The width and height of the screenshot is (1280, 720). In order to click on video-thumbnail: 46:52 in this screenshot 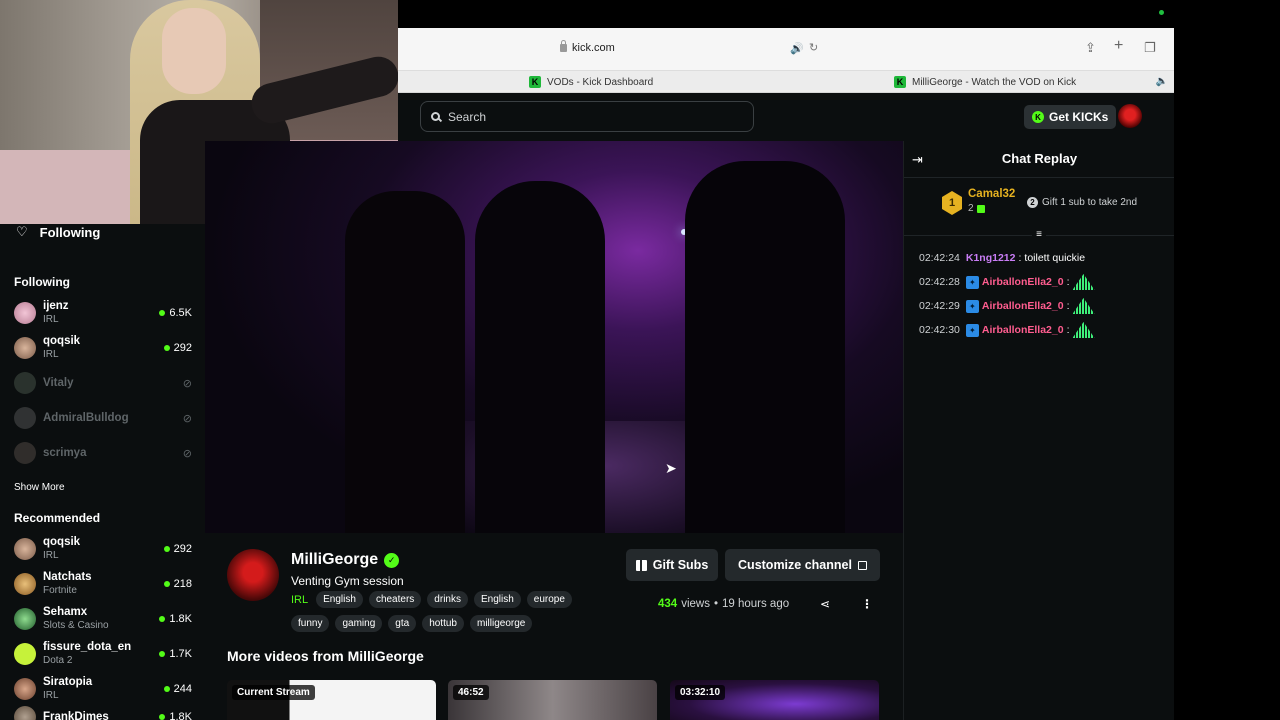, I will do `click(552, 700)`.